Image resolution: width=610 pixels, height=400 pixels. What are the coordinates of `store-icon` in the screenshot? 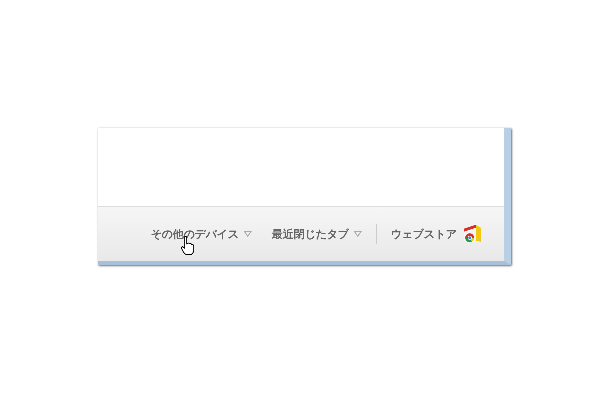 It's located at (472, 234).